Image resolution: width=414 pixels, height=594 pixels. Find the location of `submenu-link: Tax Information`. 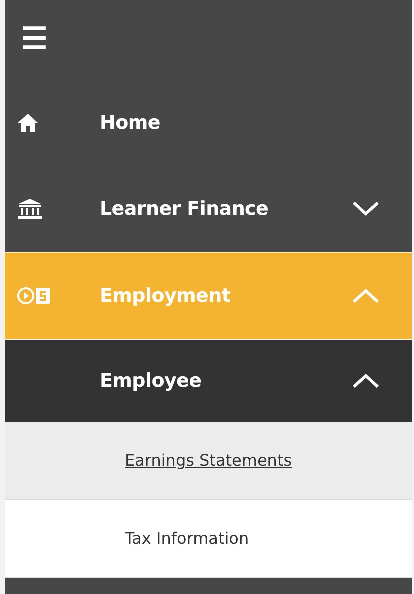

submenu-link: Tax Information is located at coordinates (208, 539).